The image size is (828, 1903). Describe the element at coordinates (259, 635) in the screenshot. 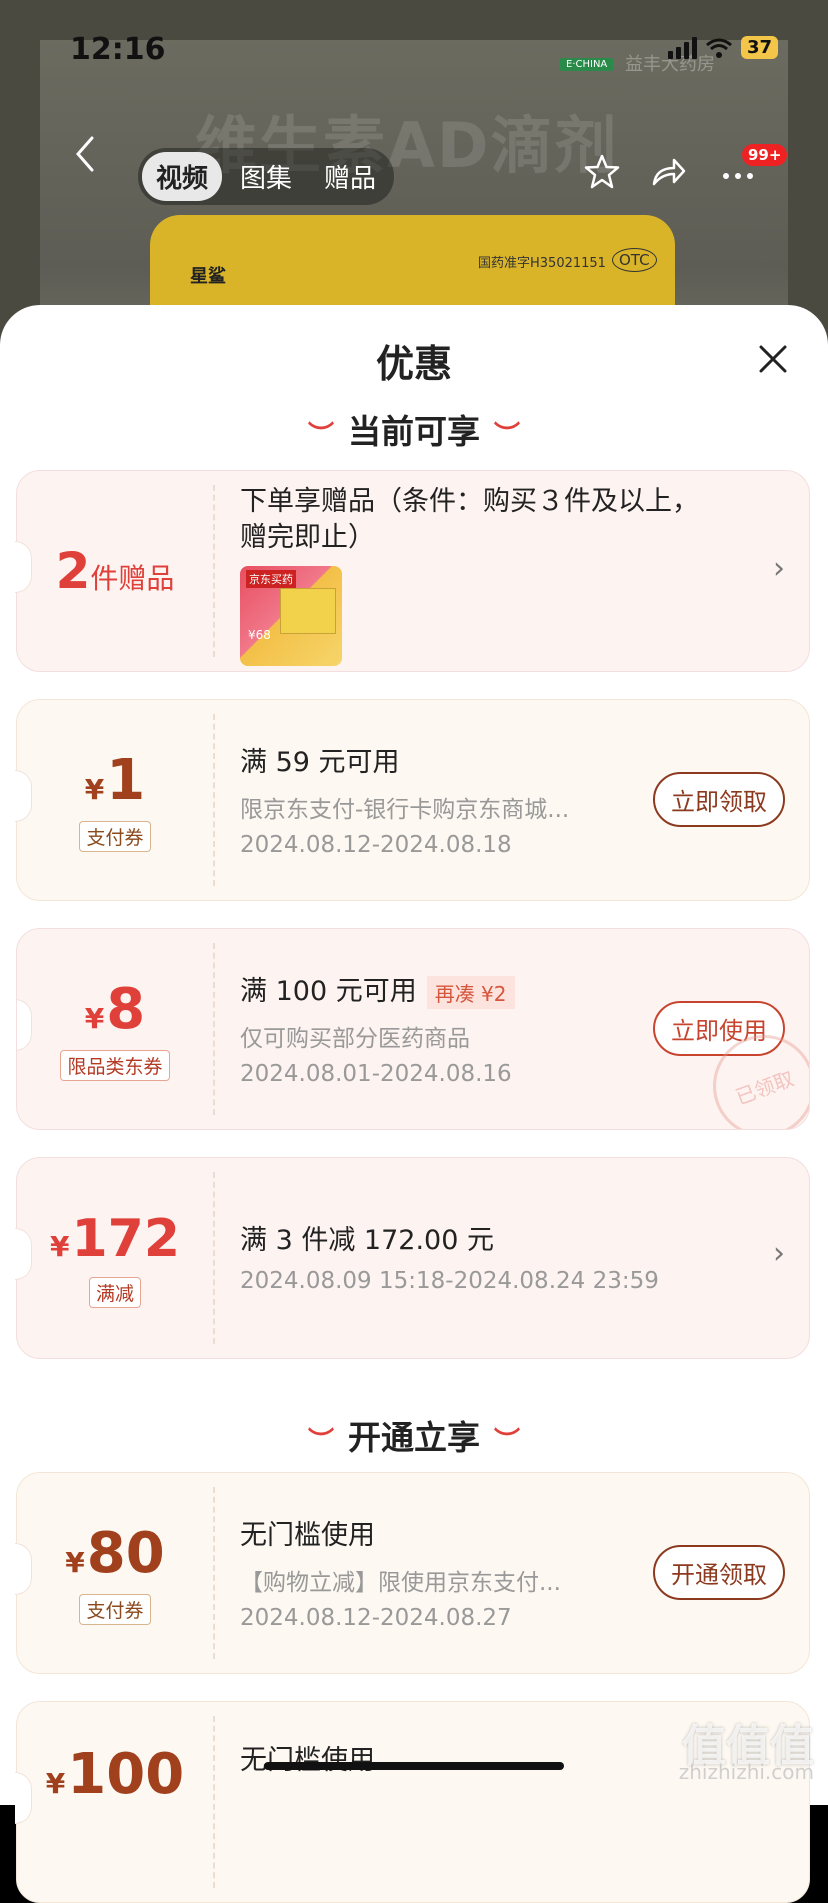

I see `gift-image-price: ¥68` at that location.